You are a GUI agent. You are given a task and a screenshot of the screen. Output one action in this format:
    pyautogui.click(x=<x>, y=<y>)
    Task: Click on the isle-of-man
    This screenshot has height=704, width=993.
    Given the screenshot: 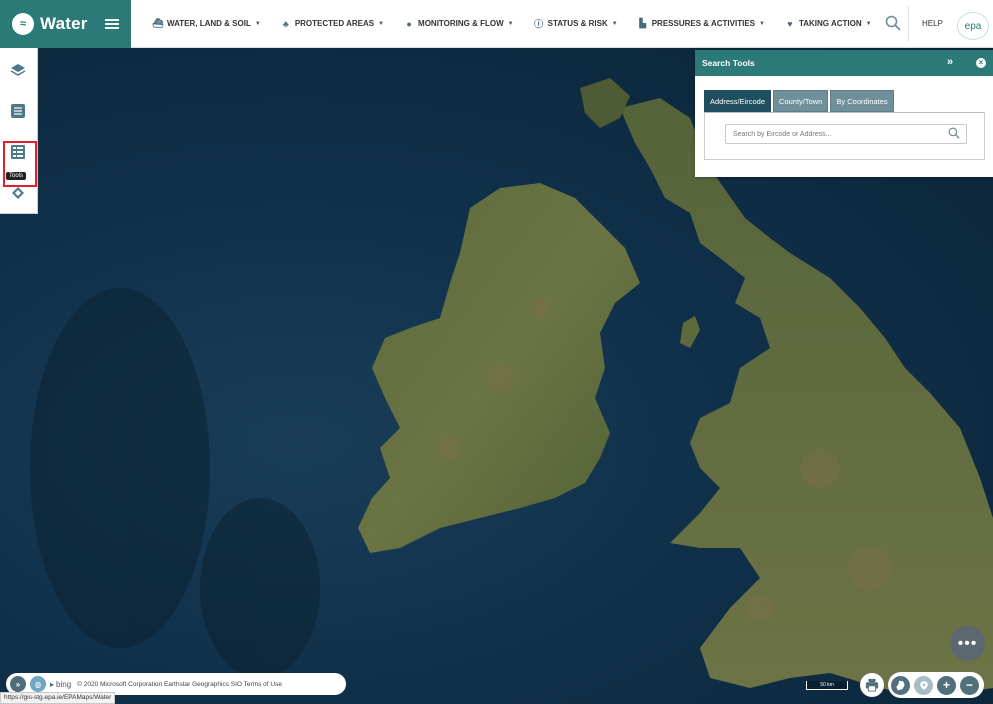 What is the action you would take?
    pyautogui.click(x=690, y=332)
    